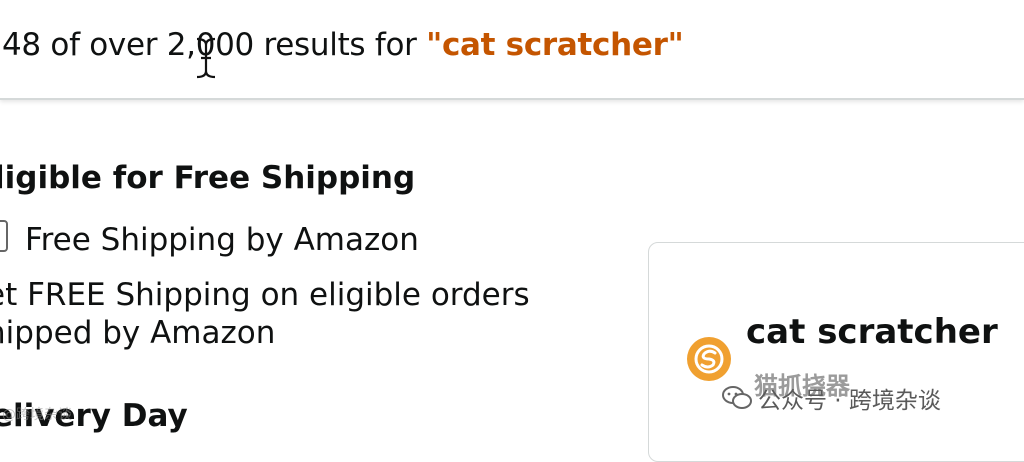 Image resolution: width=1024 pixels, height=462 pixels. I want to click on search-query: "cat scratcher", so click(555, 45).